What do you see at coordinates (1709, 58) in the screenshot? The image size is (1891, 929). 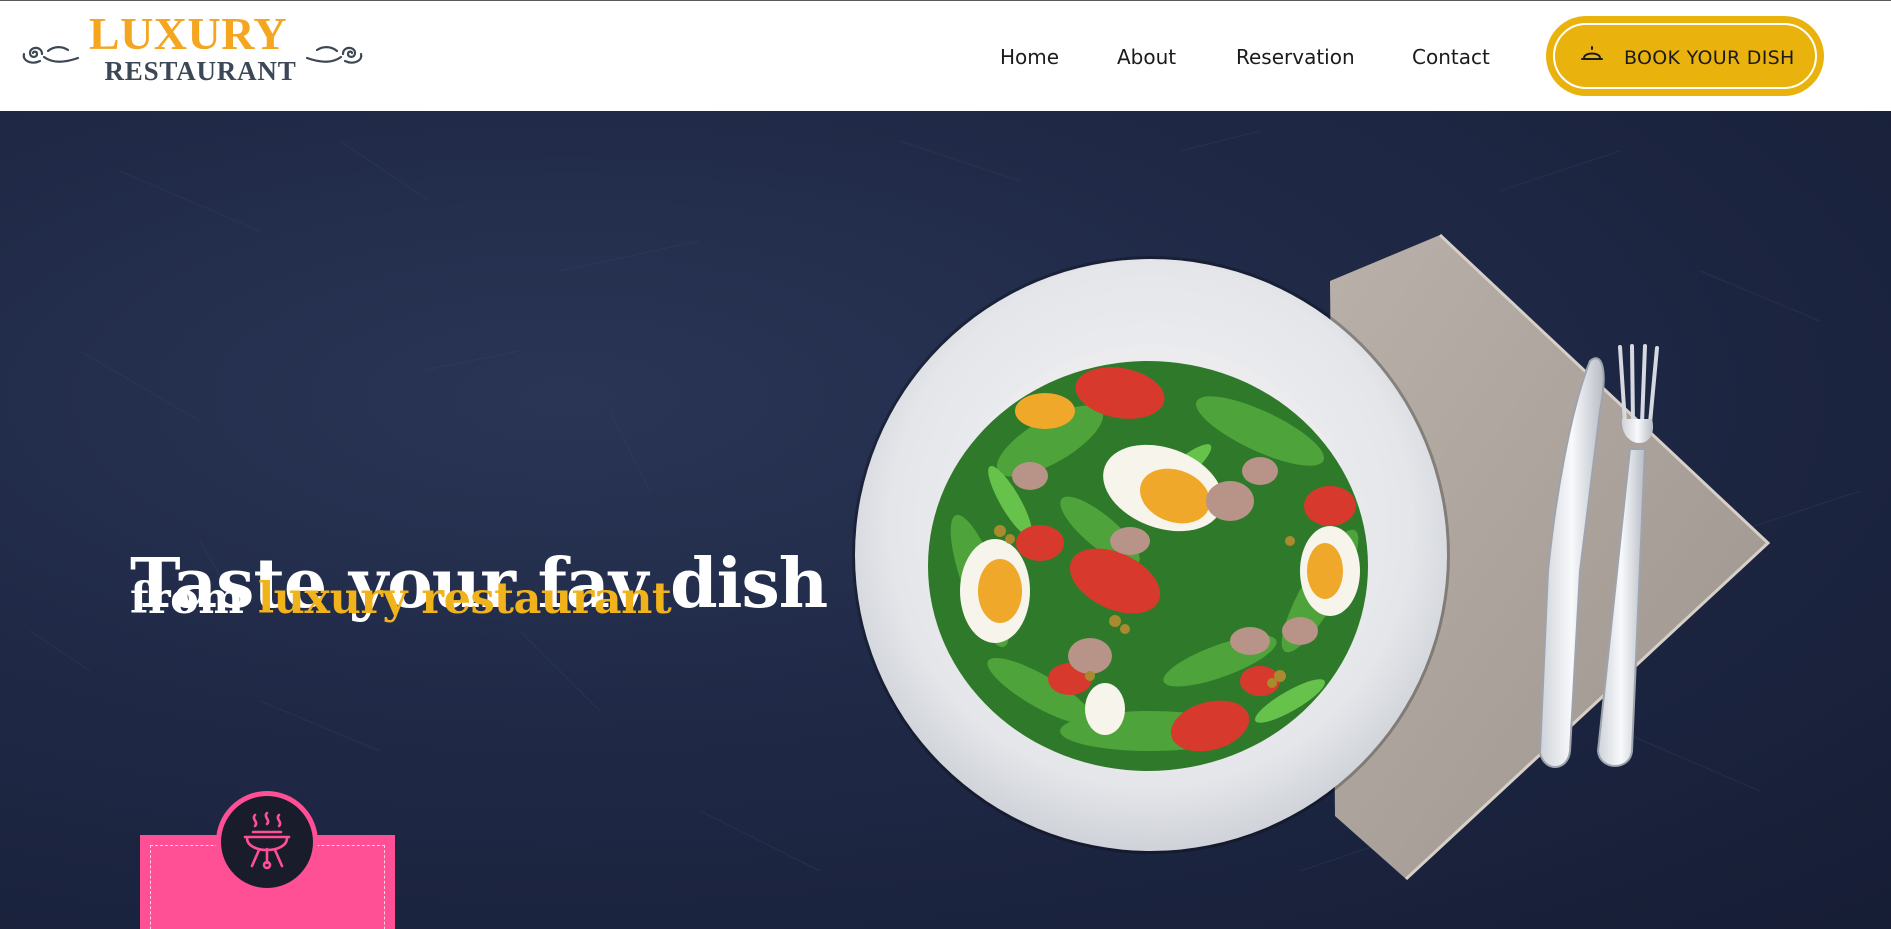 I see `book-button-label: BOOK YOUR DISH` at bounding box center [1709, 58].